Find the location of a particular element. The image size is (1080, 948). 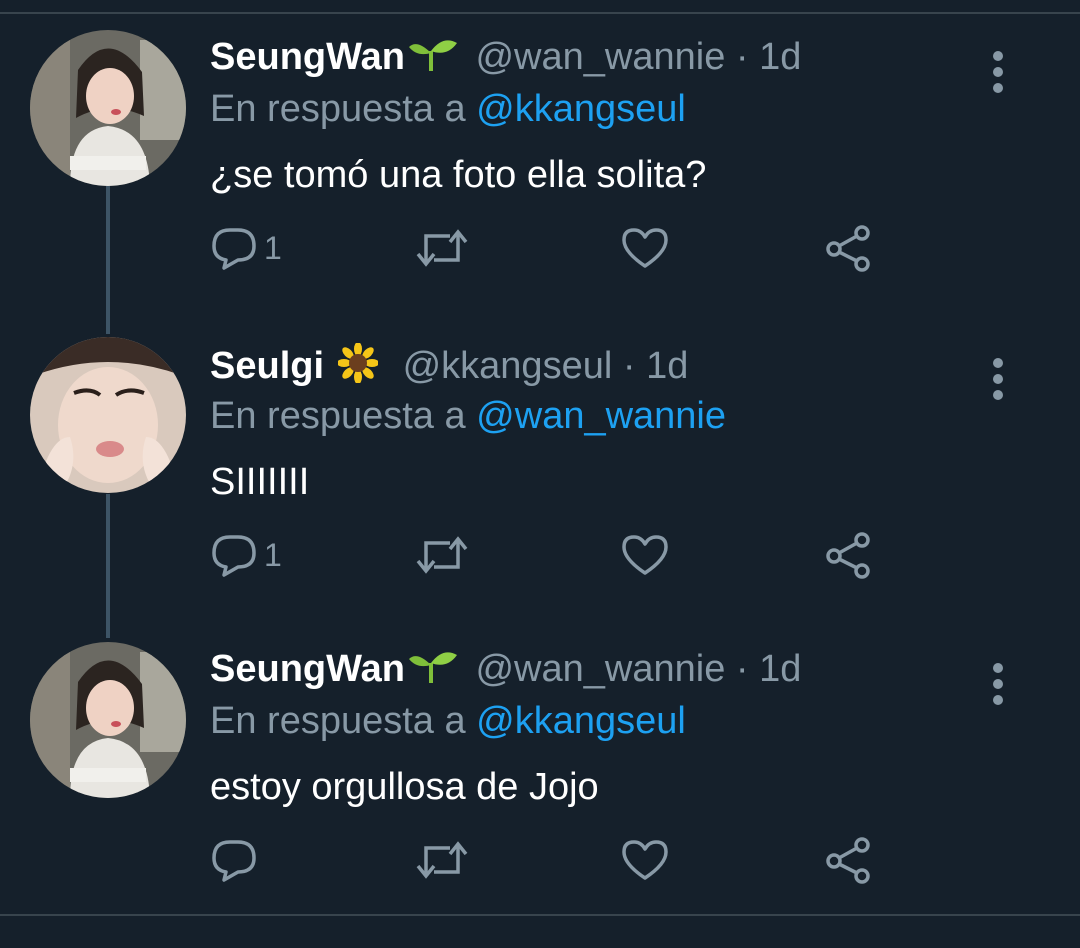

reply-button is located at coordinates (237, 860).